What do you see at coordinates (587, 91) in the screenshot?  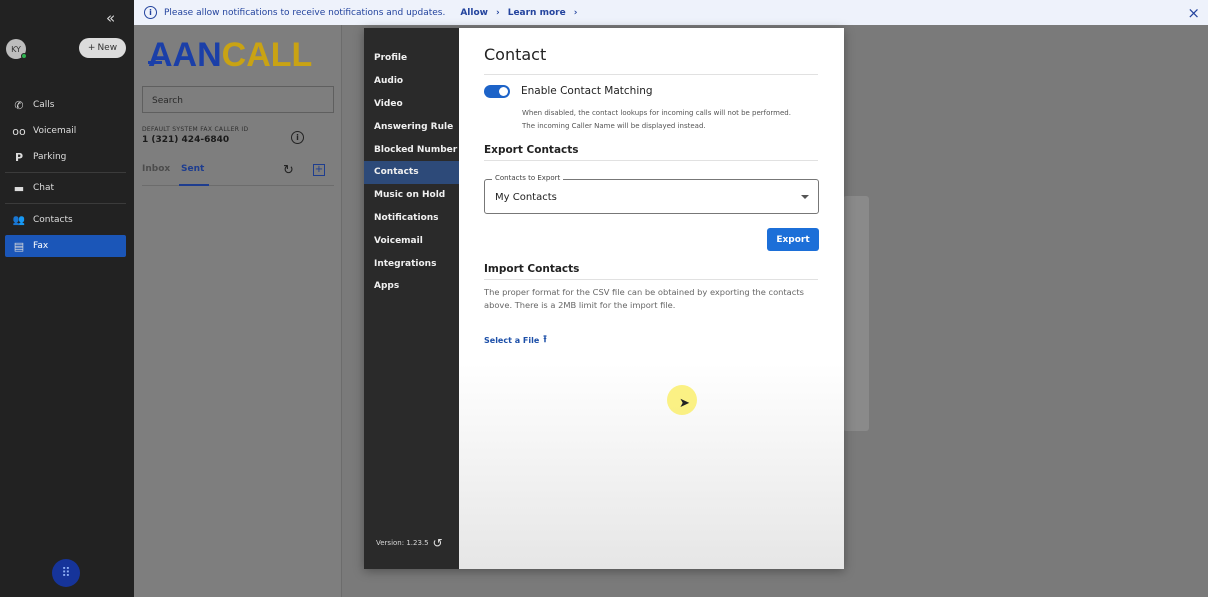 I see `contact-matching-label: Enable Contact Matching` at bounding box center [587, 91].